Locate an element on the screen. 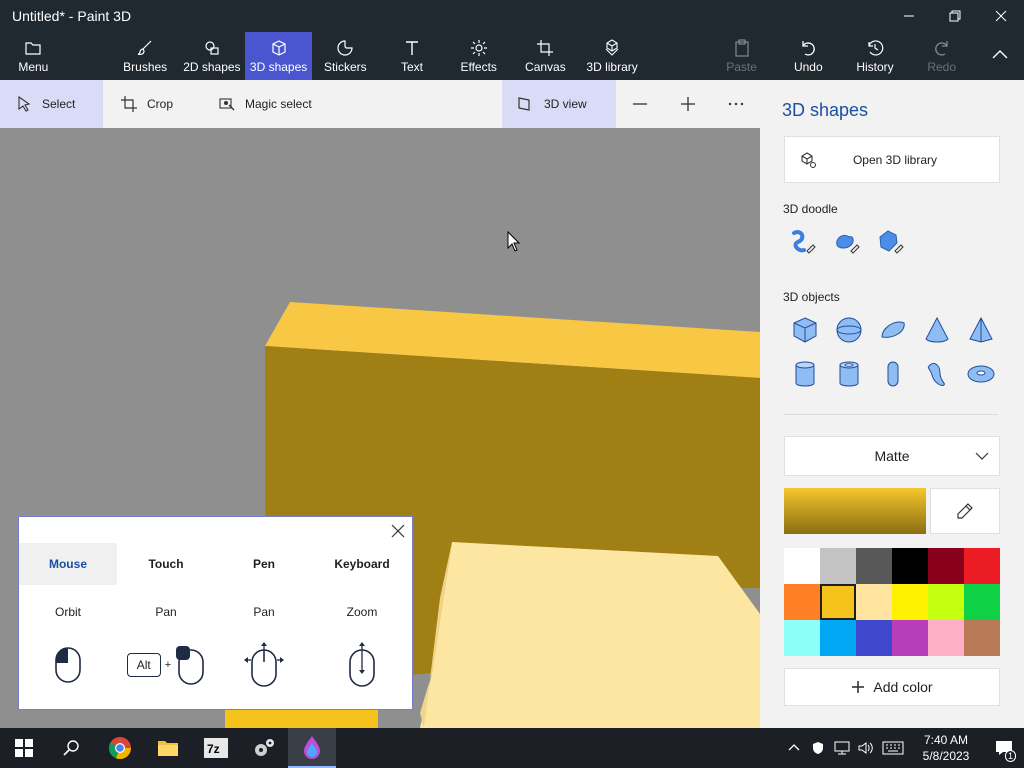 The height and width of the screenshot is (768, 1024). 3d-shapes-tab: 3D shapes is located at coordinates (278, 56).